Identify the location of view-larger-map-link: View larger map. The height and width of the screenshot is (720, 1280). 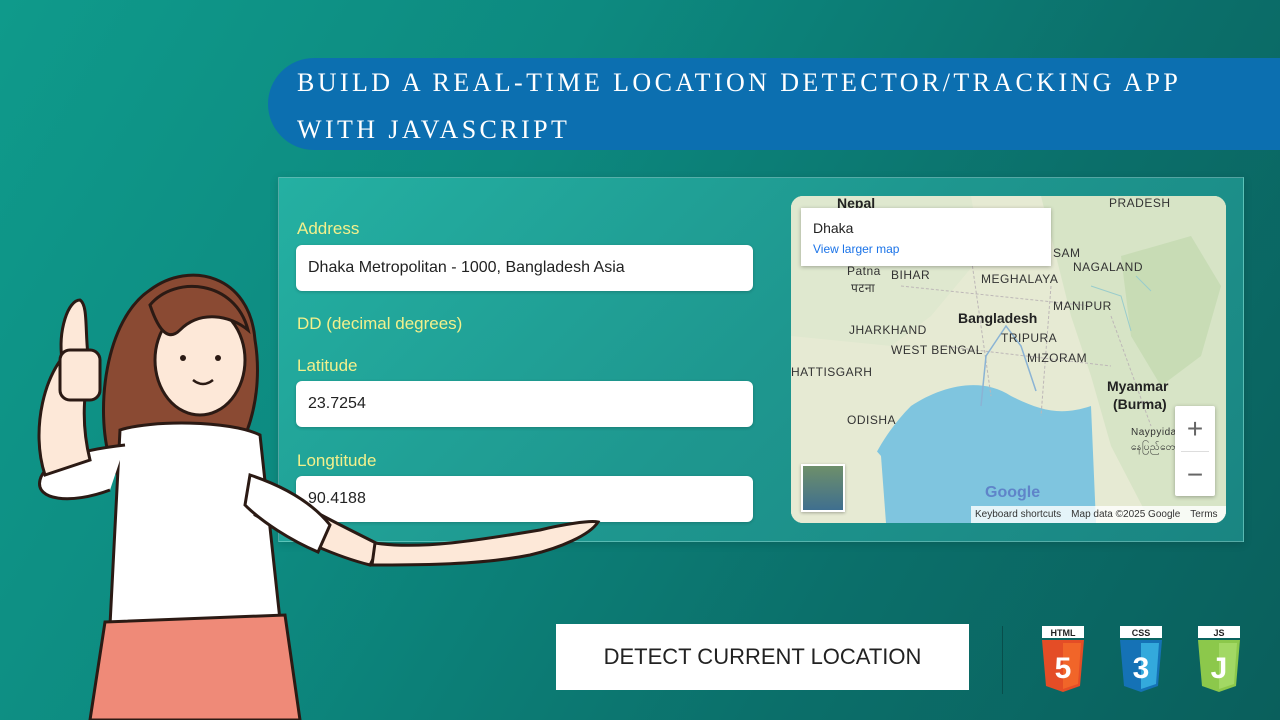
(856, 249).